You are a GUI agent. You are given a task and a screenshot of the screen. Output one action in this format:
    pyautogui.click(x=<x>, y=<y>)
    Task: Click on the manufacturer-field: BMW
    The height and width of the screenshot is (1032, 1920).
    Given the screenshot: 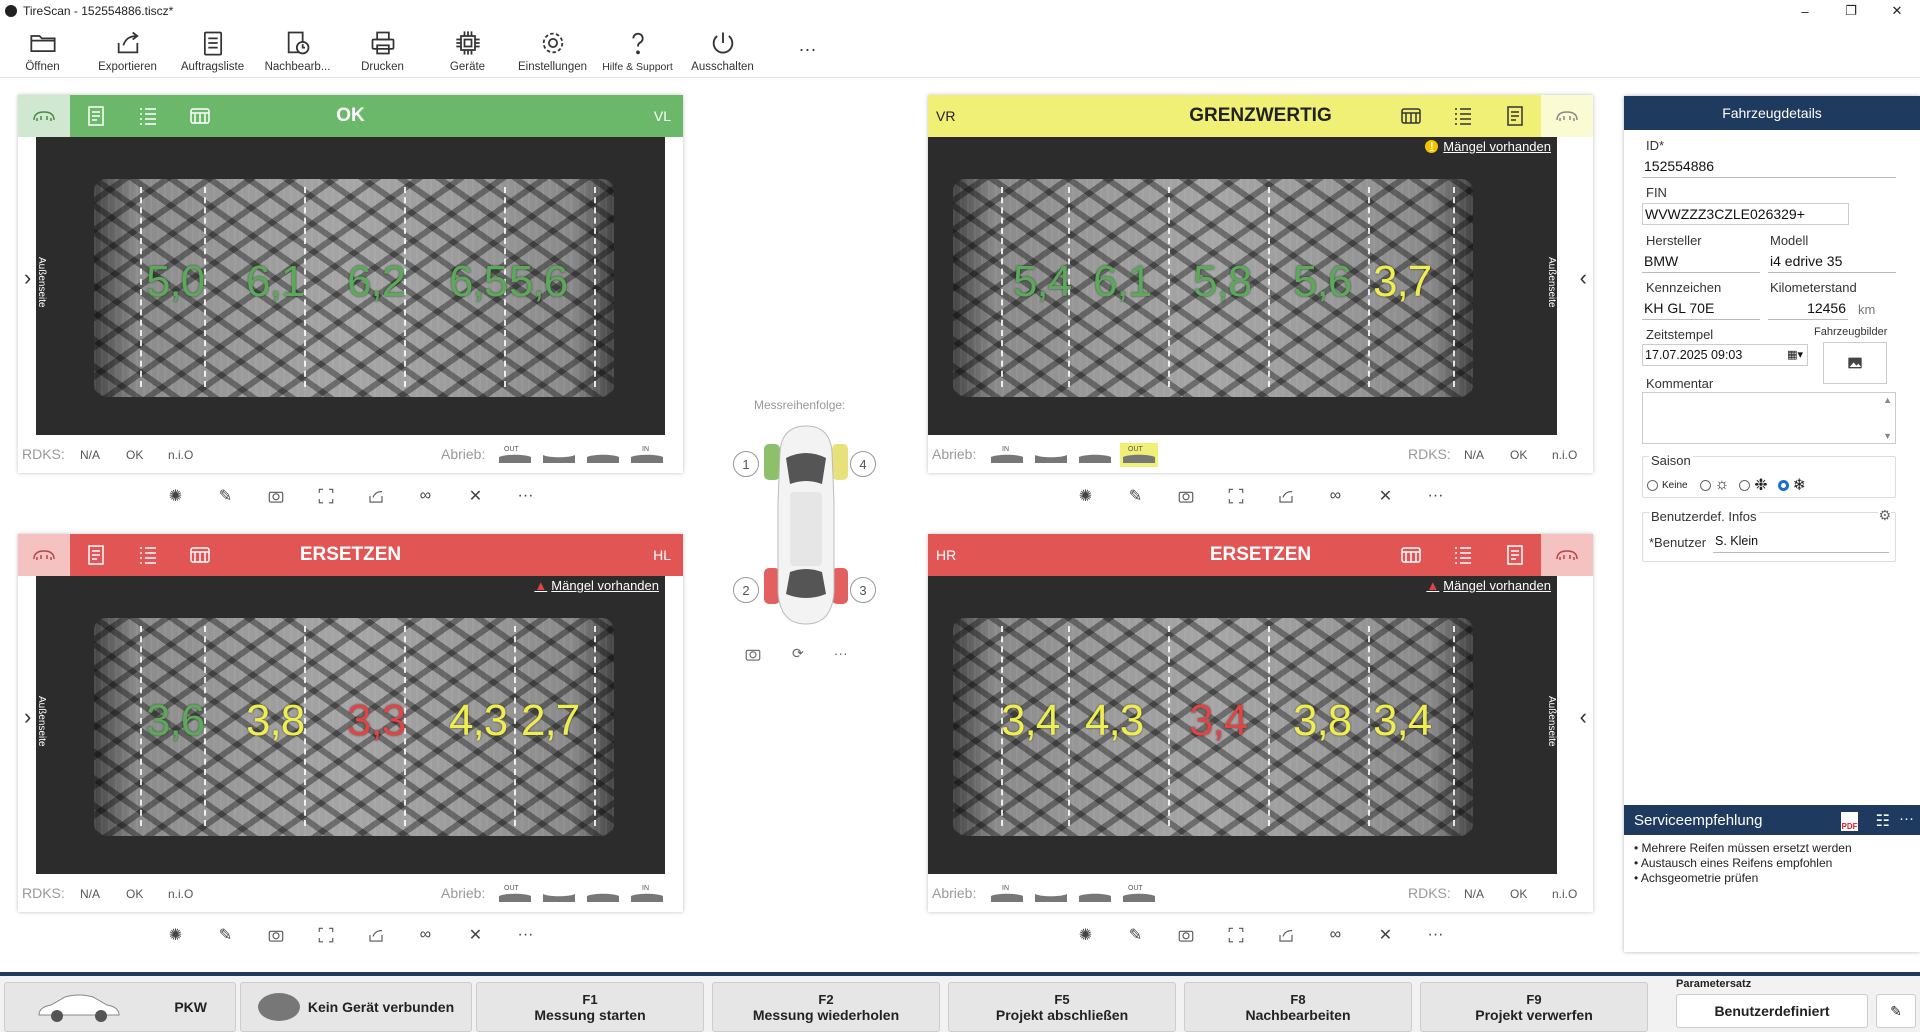 What is the action you would take?
    pyautogui.click(x=1701, y=262)
    